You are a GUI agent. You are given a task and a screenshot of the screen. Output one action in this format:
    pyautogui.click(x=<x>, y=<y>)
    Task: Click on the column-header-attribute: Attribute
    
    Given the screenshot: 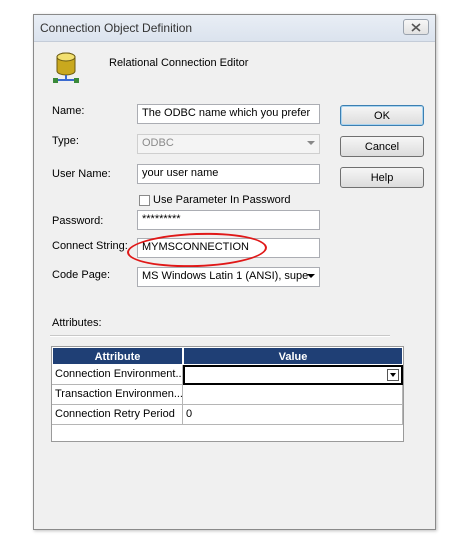 What is the action you would take?
    pyautogui.click(x=117, y=356)
    